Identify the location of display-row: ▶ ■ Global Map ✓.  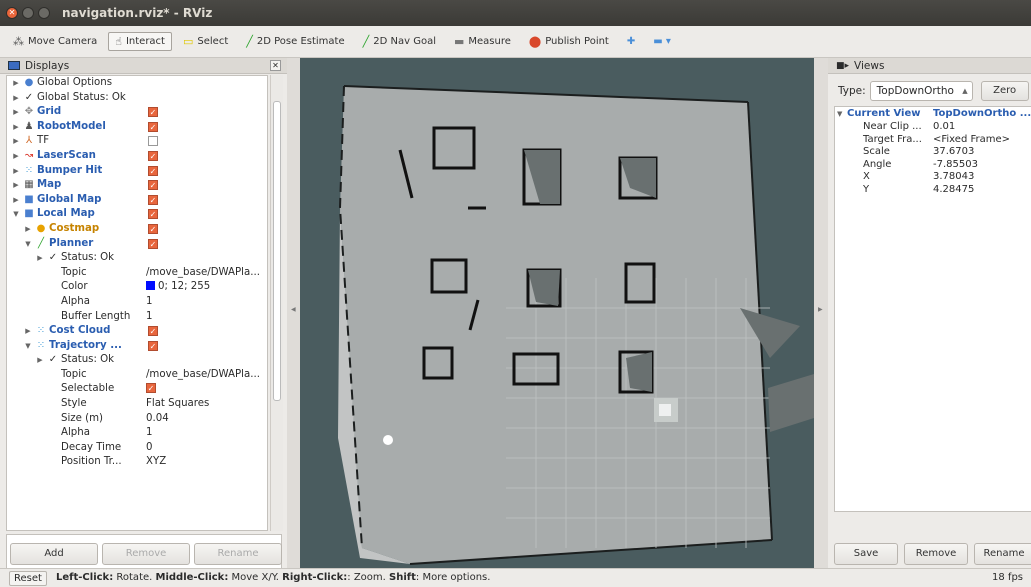
(137, 200).